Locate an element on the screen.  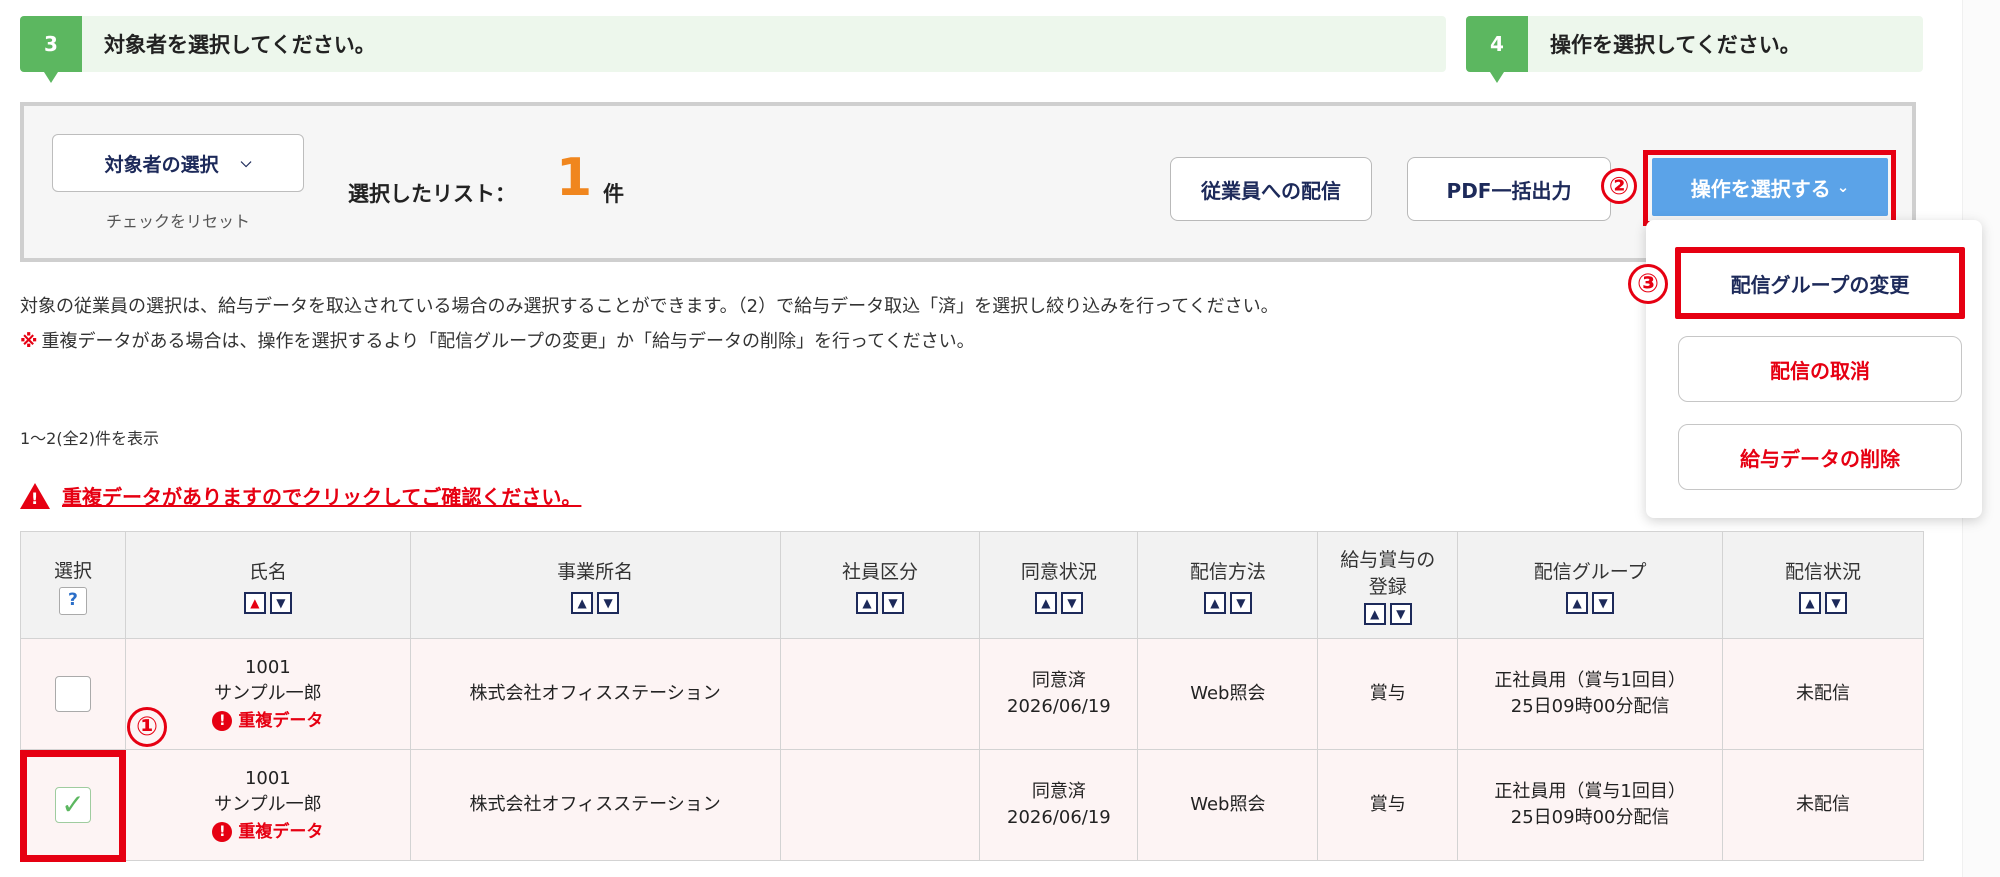
help-icon: ? is located at coordinates (72, 600).